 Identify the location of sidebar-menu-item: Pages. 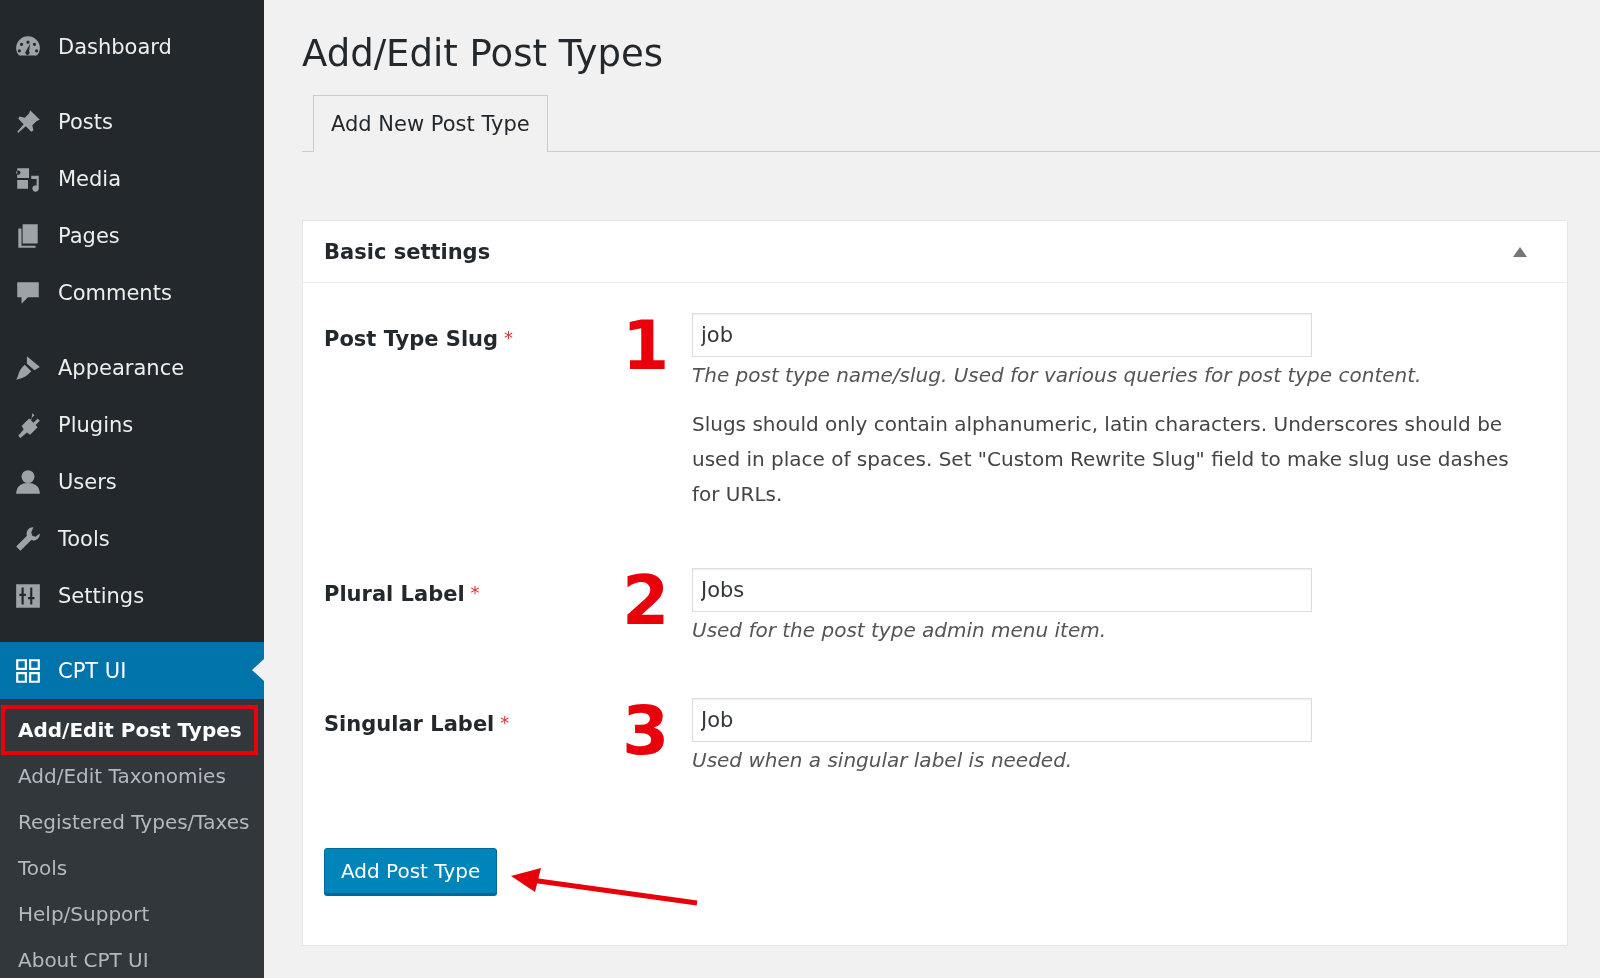
(132, 235).